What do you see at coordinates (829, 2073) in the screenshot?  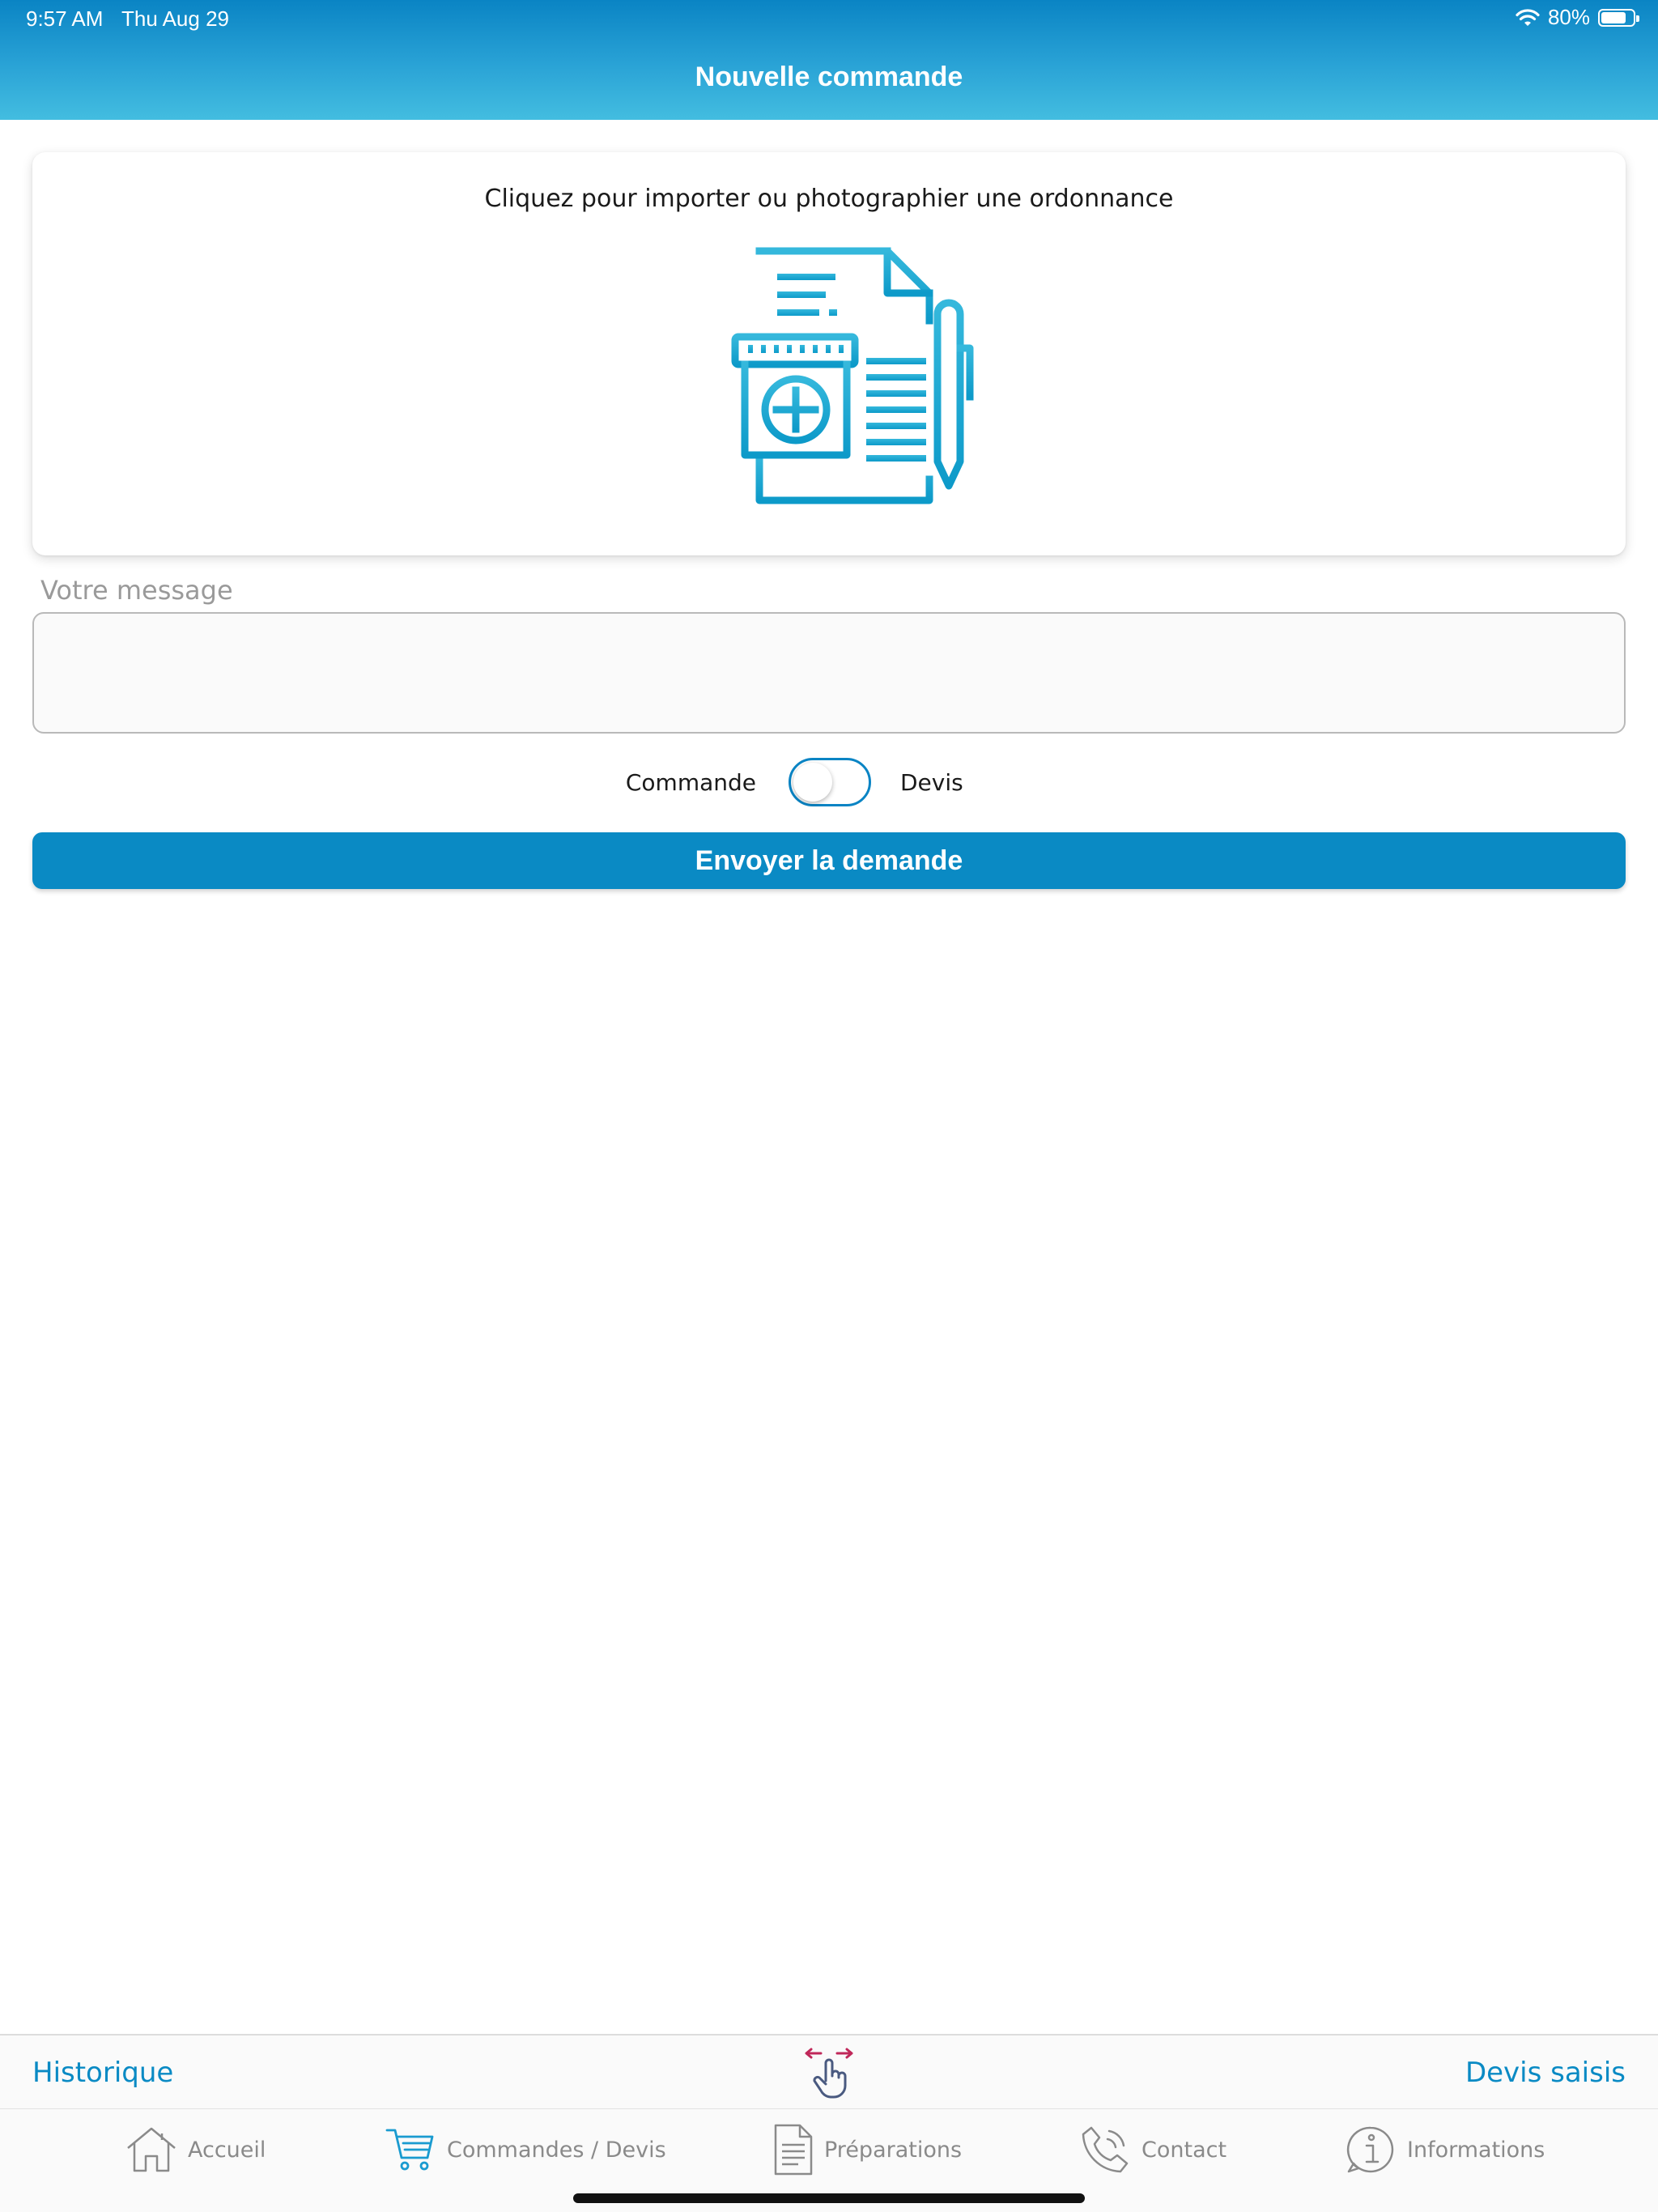 I see `swipe-gesture-icon` at bounding box center [829, 2073].